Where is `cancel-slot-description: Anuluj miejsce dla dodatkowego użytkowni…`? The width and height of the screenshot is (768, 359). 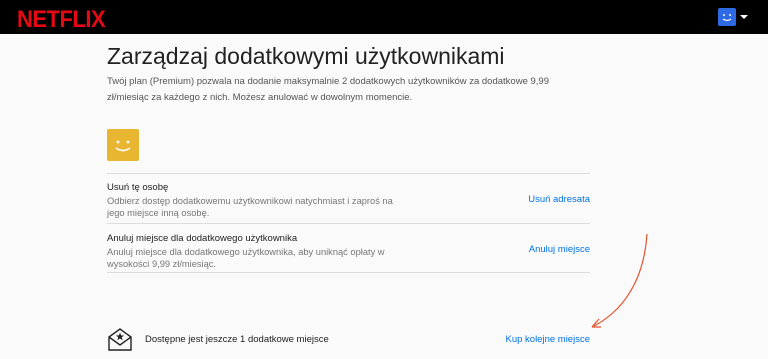 cancel-slot-description: Anuluj miejsce dla dodatkowego użytkowni… is located at coordinates (246, 258).